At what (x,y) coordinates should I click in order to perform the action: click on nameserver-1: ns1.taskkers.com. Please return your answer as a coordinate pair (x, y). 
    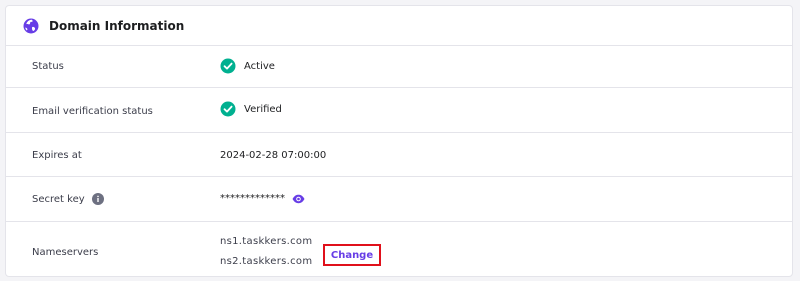
    Looking at the image, I should click on (266, 241).